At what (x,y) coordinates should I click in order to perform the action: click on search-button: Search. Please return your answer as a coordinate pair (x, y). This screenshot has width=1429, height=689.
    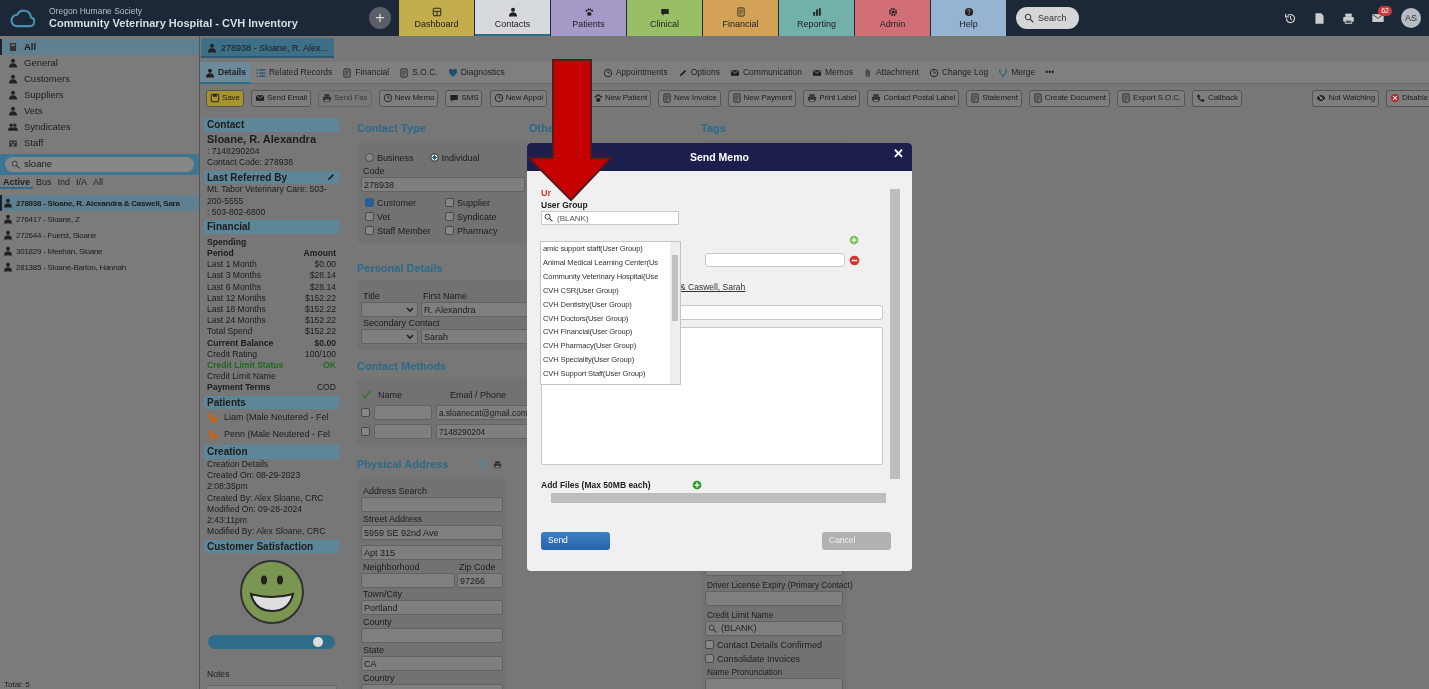
    Looking at the image, I should click on (1047, 18).